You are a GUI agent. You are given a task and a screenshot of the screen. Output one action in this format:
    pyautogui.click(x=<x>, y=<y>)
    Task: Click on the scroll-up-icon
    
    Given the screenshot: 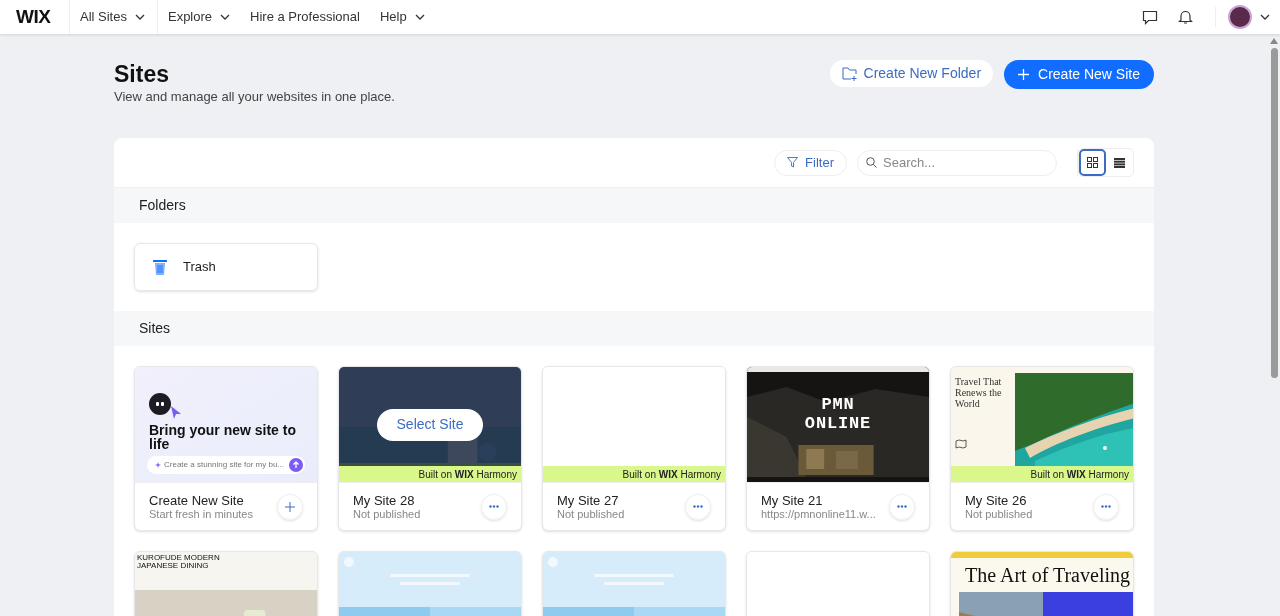 What is the action you would take?
    pyautogui.click(x=1274, y=41)
    